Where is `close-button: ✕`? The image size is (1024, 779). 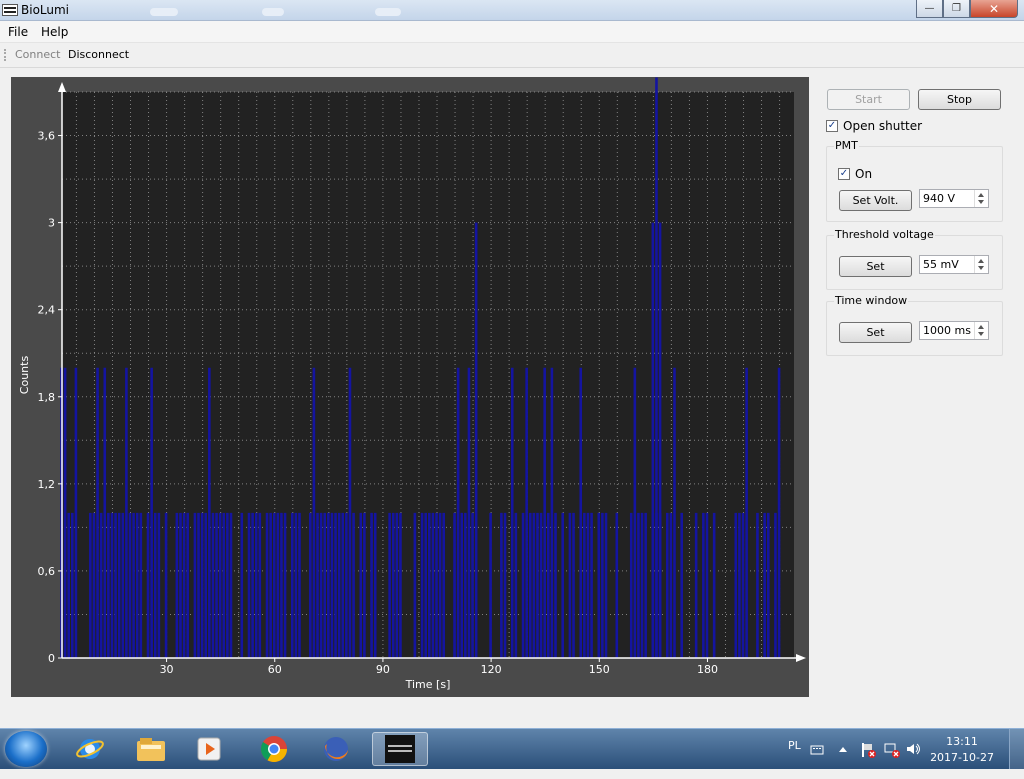 close-button: ✕ is located at coordinates (994, 9).